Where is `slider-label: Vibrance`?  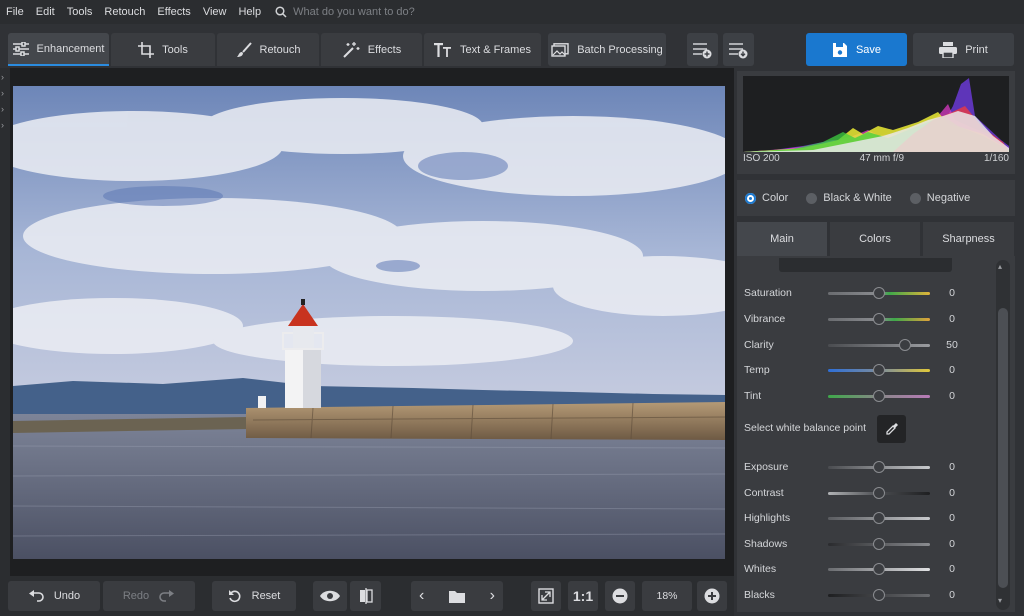 slider-label: Vibrance is located at coordinates (765, 319).